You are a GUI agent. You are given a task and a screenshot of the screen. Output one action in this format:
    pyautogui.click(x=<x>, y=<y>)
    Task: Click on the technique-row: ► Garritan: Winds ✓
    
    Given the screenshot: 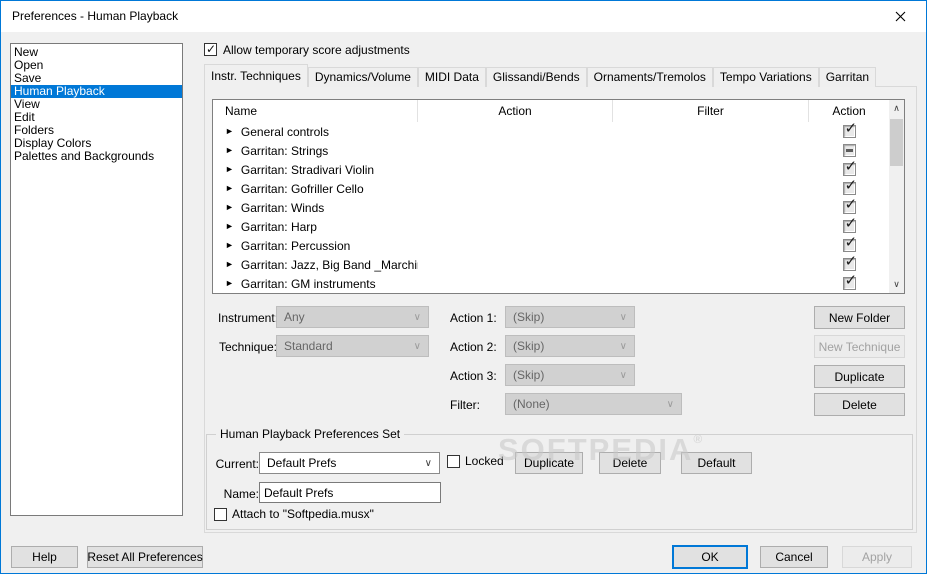 What is the action you would take?
    pyautogui.click(x=551, y=207)
    